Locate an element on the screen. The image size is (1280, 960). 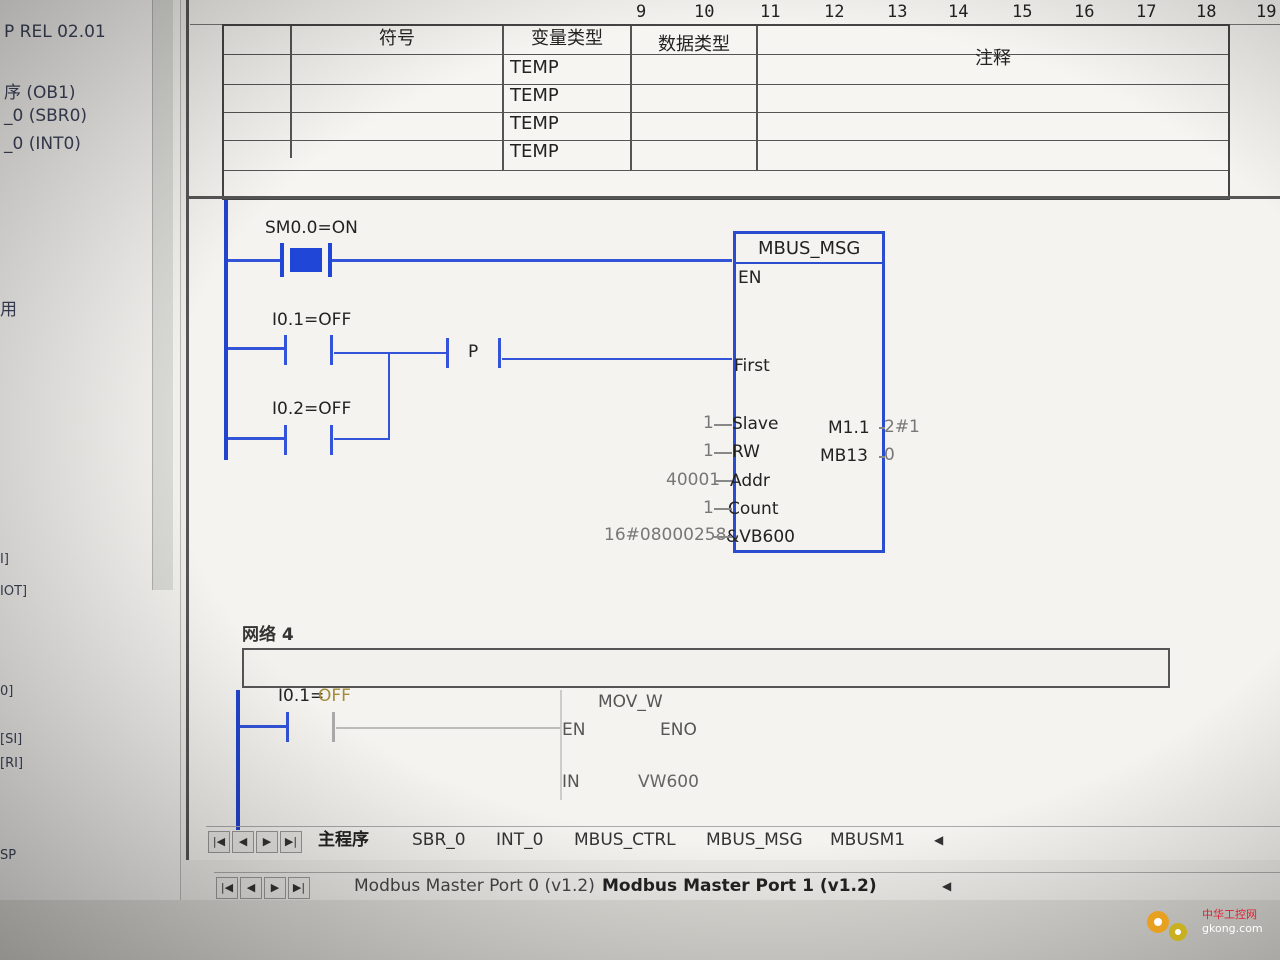
tree-item-main: 序 (OB1) is located at coordinates (40, 90).